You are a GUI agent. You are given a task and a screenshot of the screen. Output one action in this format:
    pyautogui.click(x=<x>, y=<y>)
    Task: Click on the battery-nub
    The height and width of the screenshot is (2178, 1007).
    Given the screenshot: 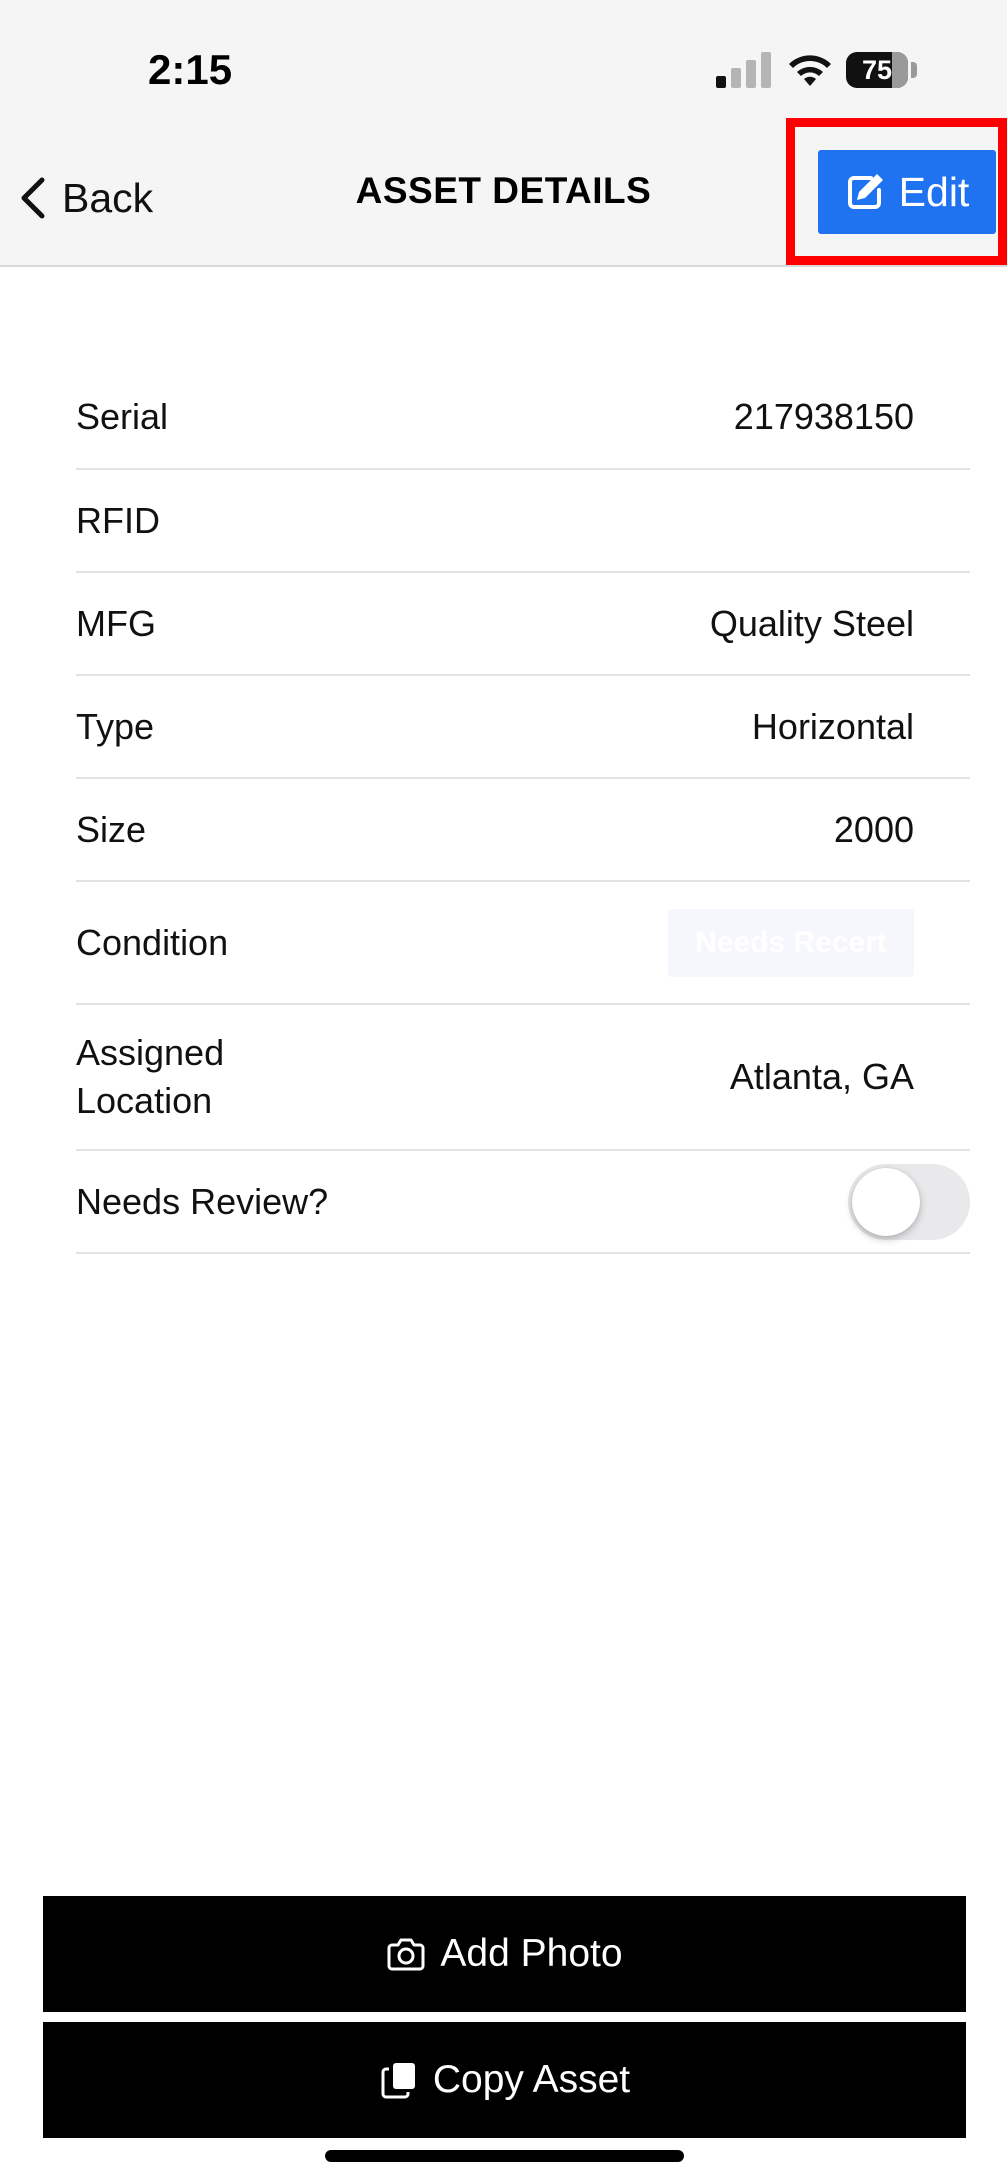 What is the action you would take?
    pyautogui.click(x=914, y=70)
    